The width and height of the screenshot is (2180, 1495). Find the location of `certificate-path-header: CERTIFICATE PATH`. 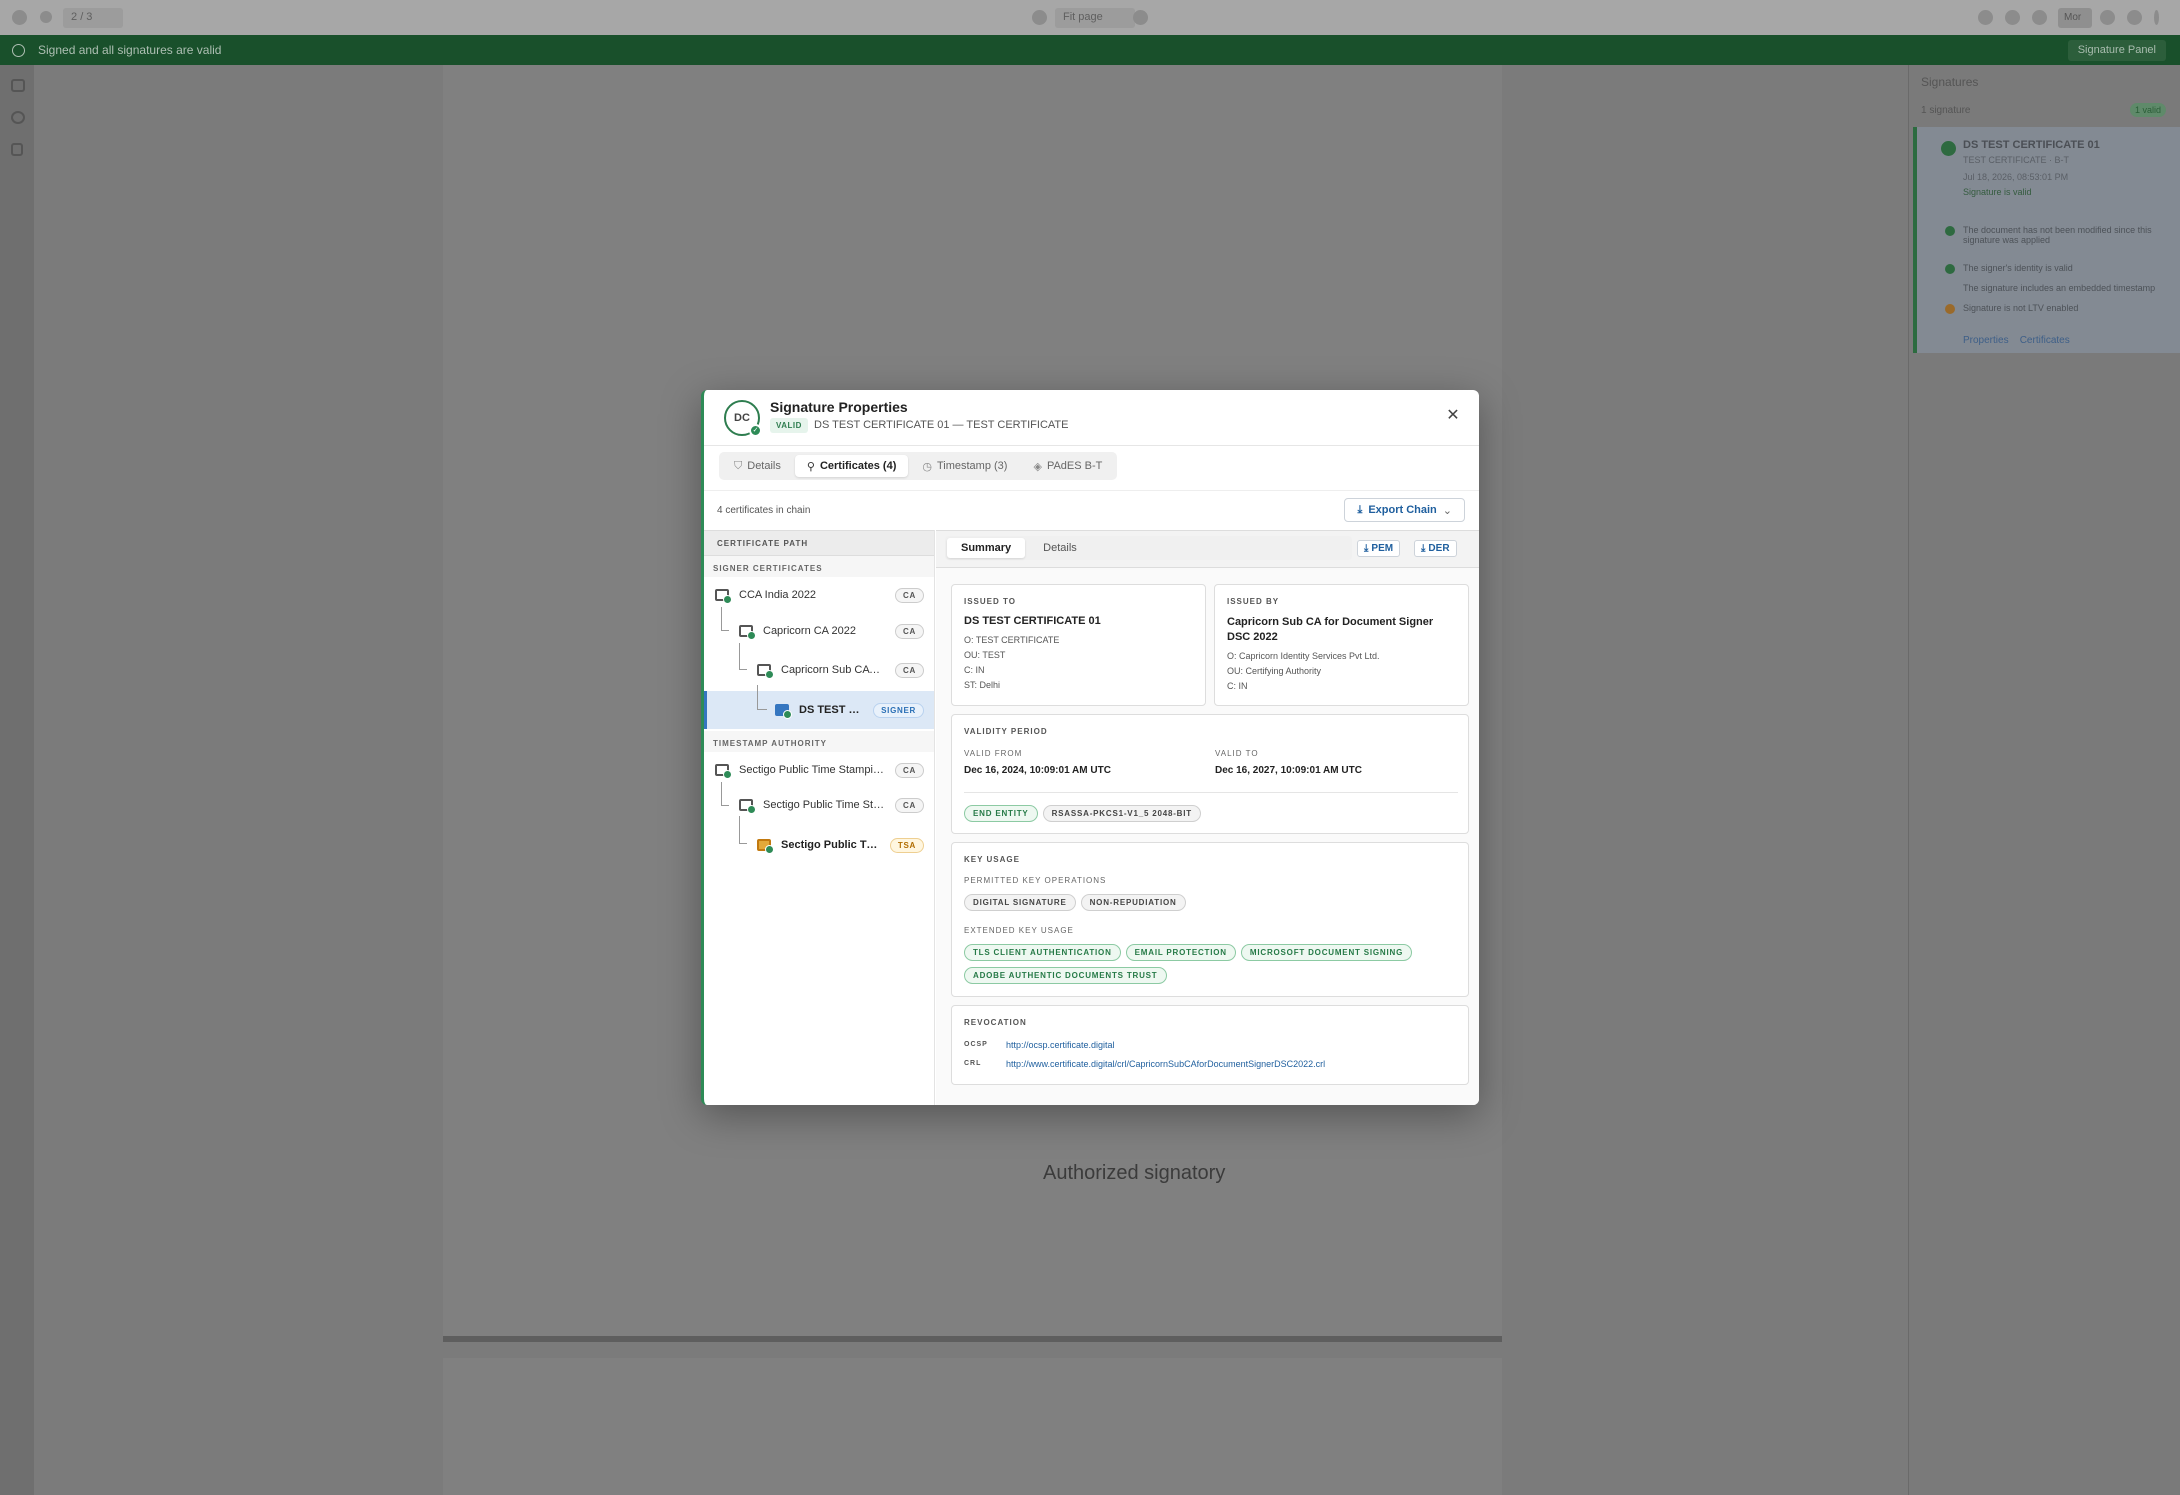

certificate-path-header: CERTIFICATE PATH is located at coordinates (819, 543).